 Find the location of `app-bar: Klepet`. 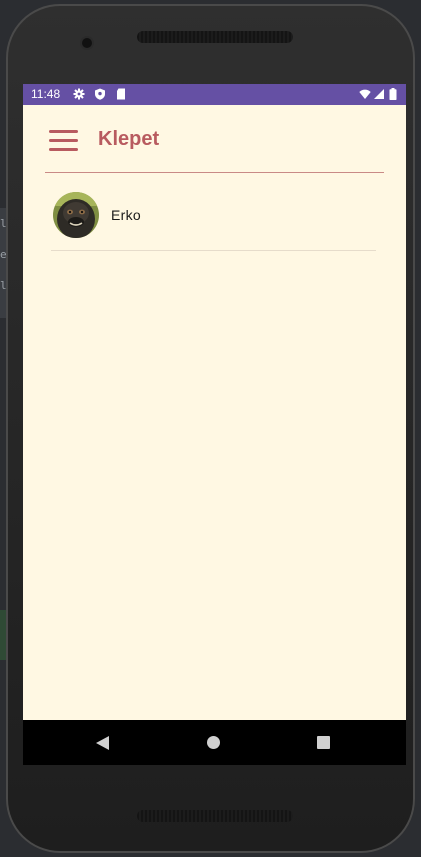

app-bar: Klepet is located at coordinates (214, 139).